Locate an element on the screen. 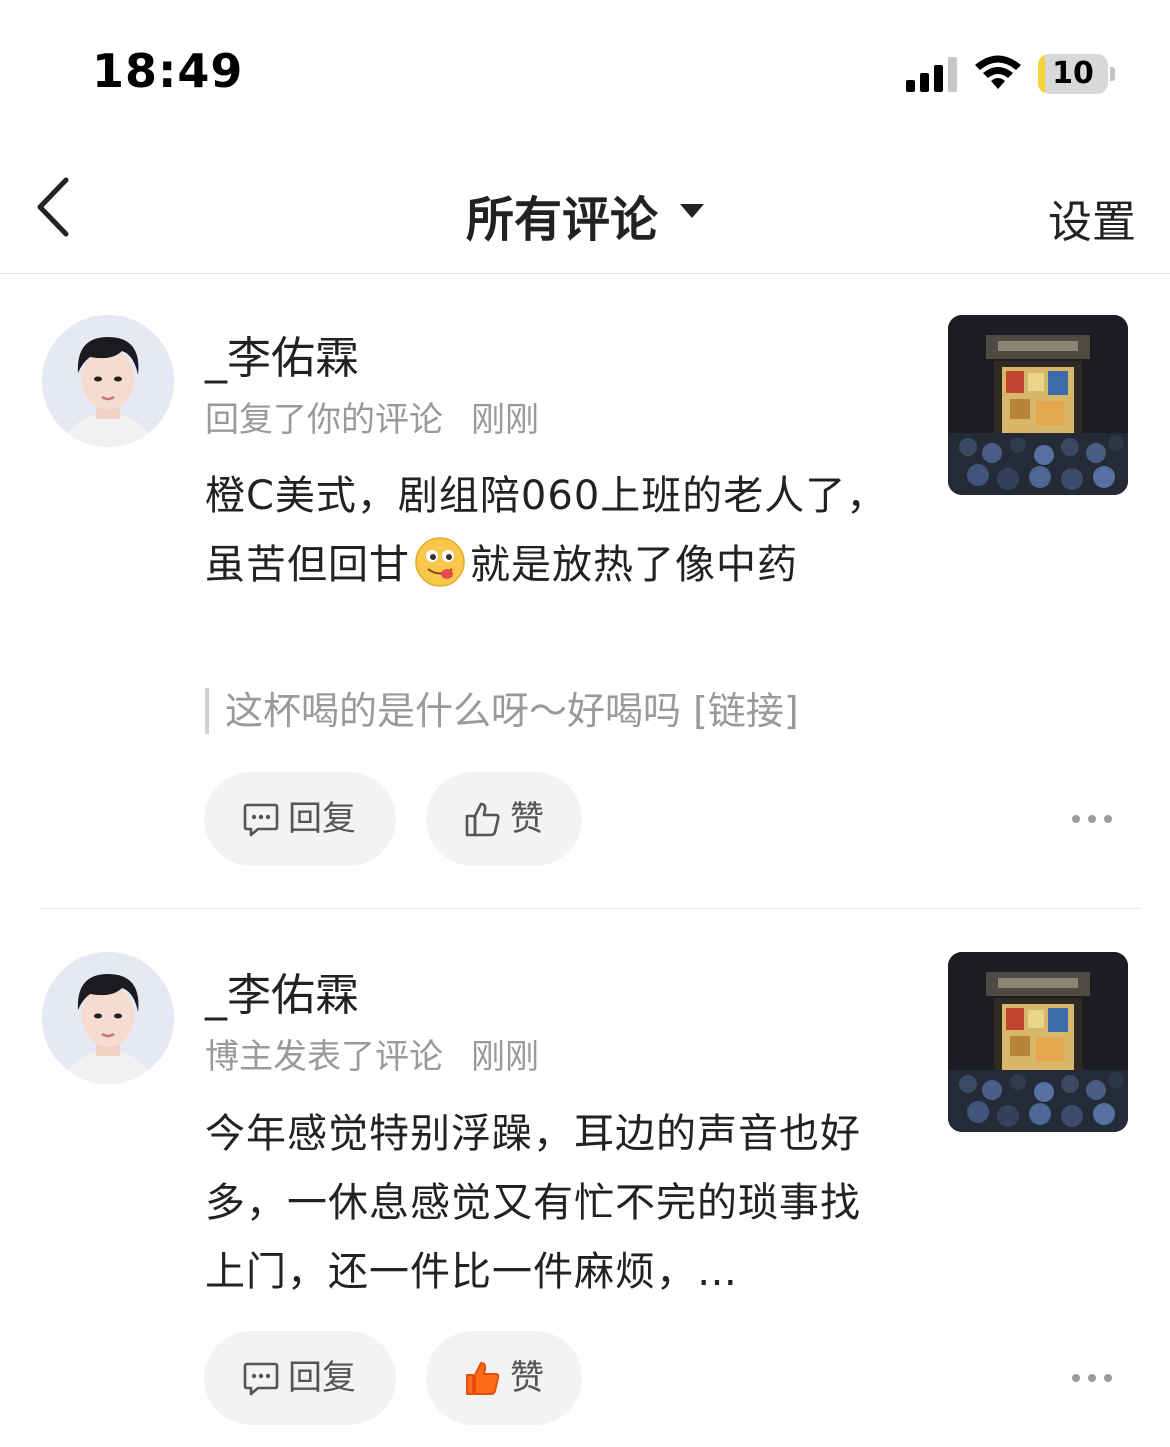 This screenshot has height=1447, width=1170. comment-action: 博主发表了评论 is located at coordinates (324, 1057).